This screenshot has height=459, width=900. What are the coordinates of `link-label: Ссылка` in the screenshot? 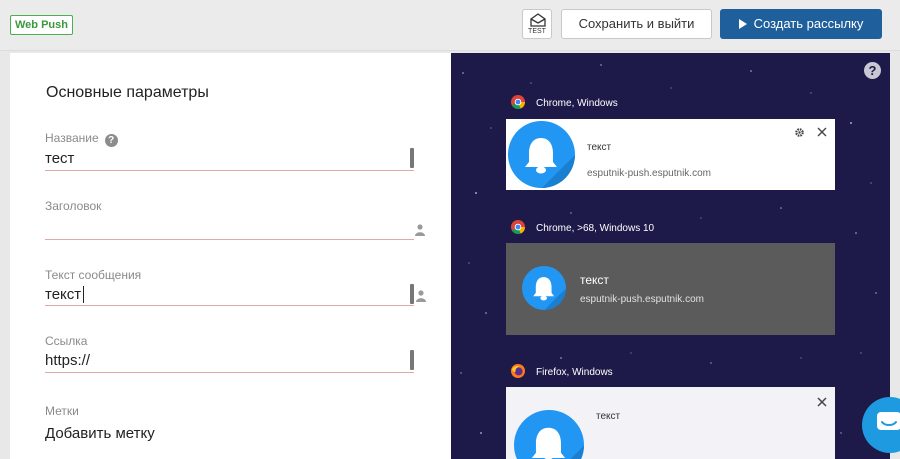 It's located at (66, 341).